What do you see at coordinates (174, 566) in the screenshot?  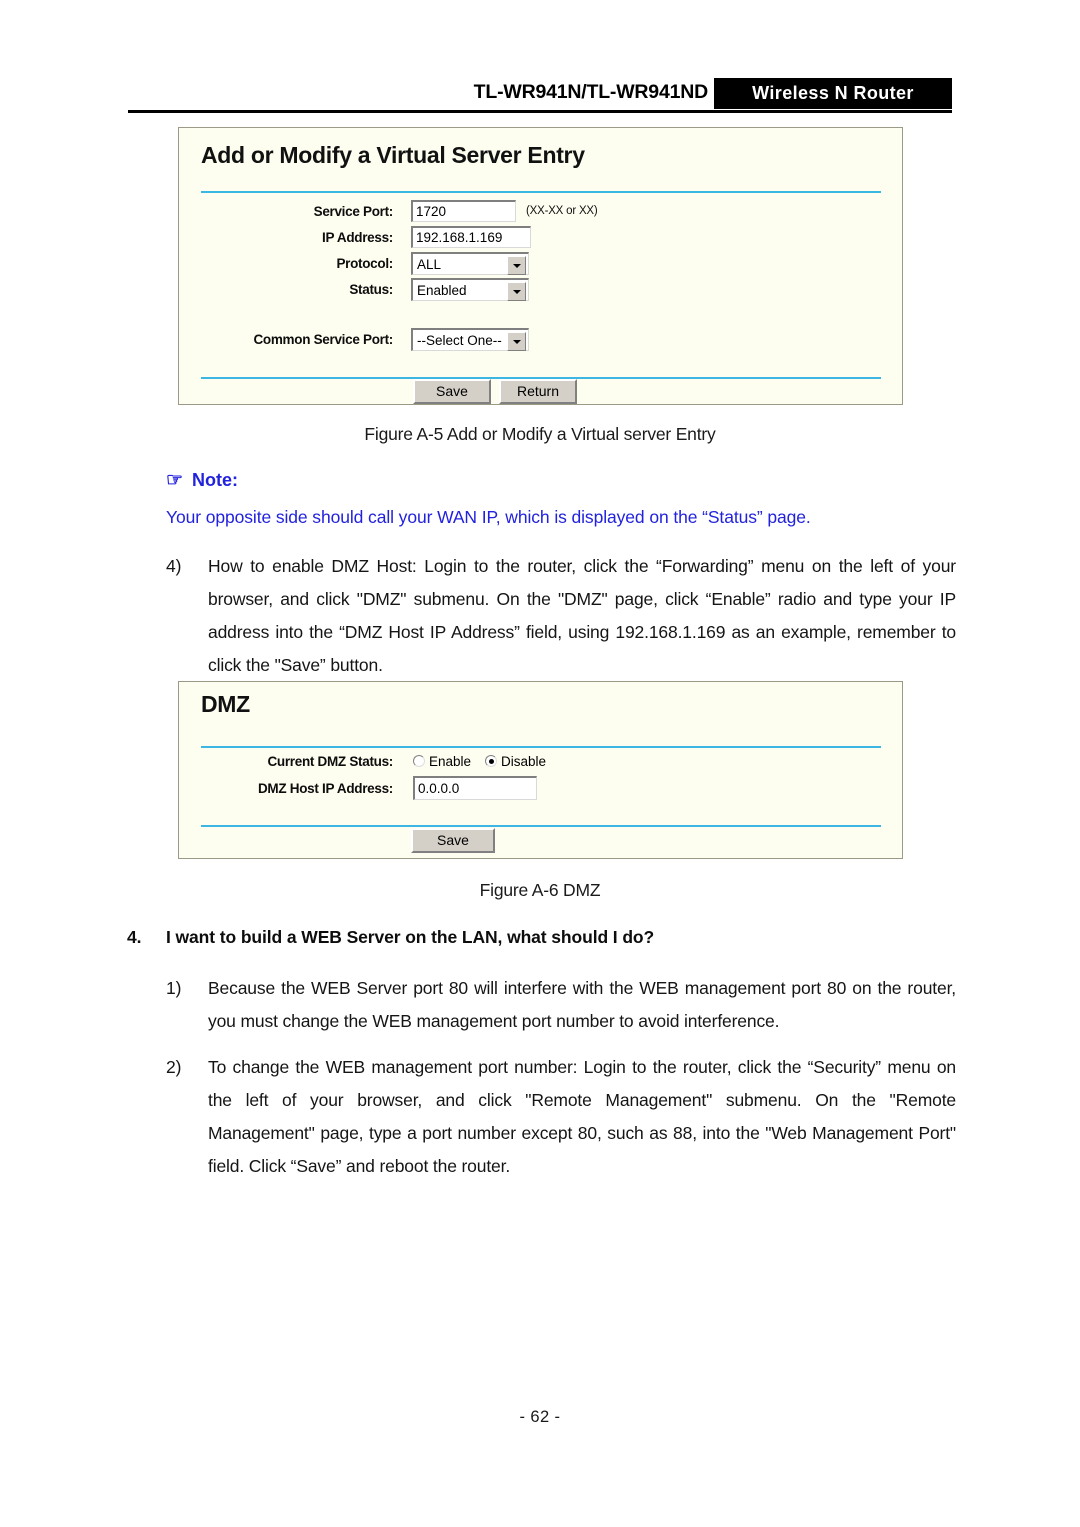 I see `list-item-marker: 4)` at bounding box center [174, 566].